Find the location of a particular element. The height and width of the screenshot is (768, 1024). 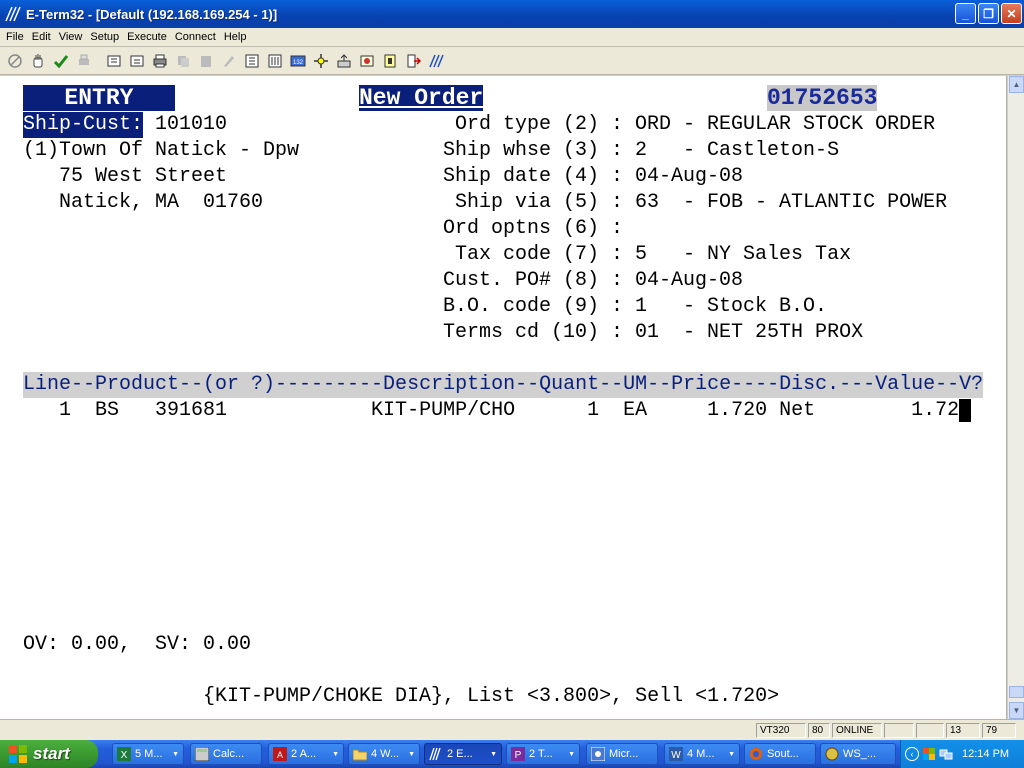

tray-clock: 12:14 PM is located at coordinates (985, 754).